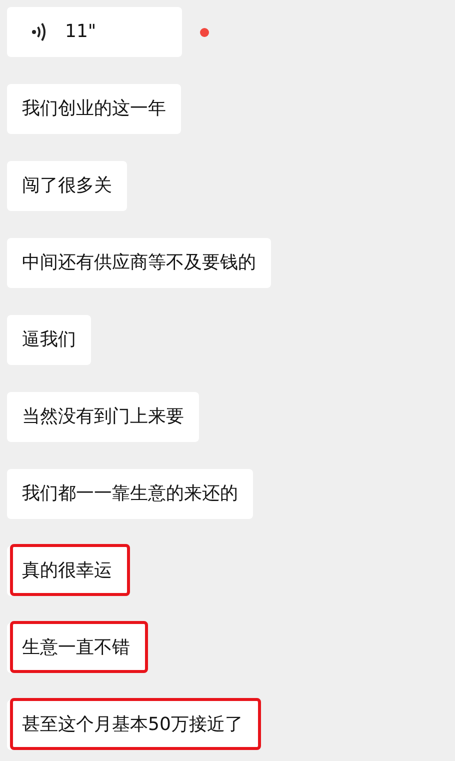 The height and width of the screenshot is (761, 455). What do you see at coordinates (130, 494) in the screenshot?
I see `message-bubble: 我们都一一靠生意的来还的` at bounding box center [130, 494].